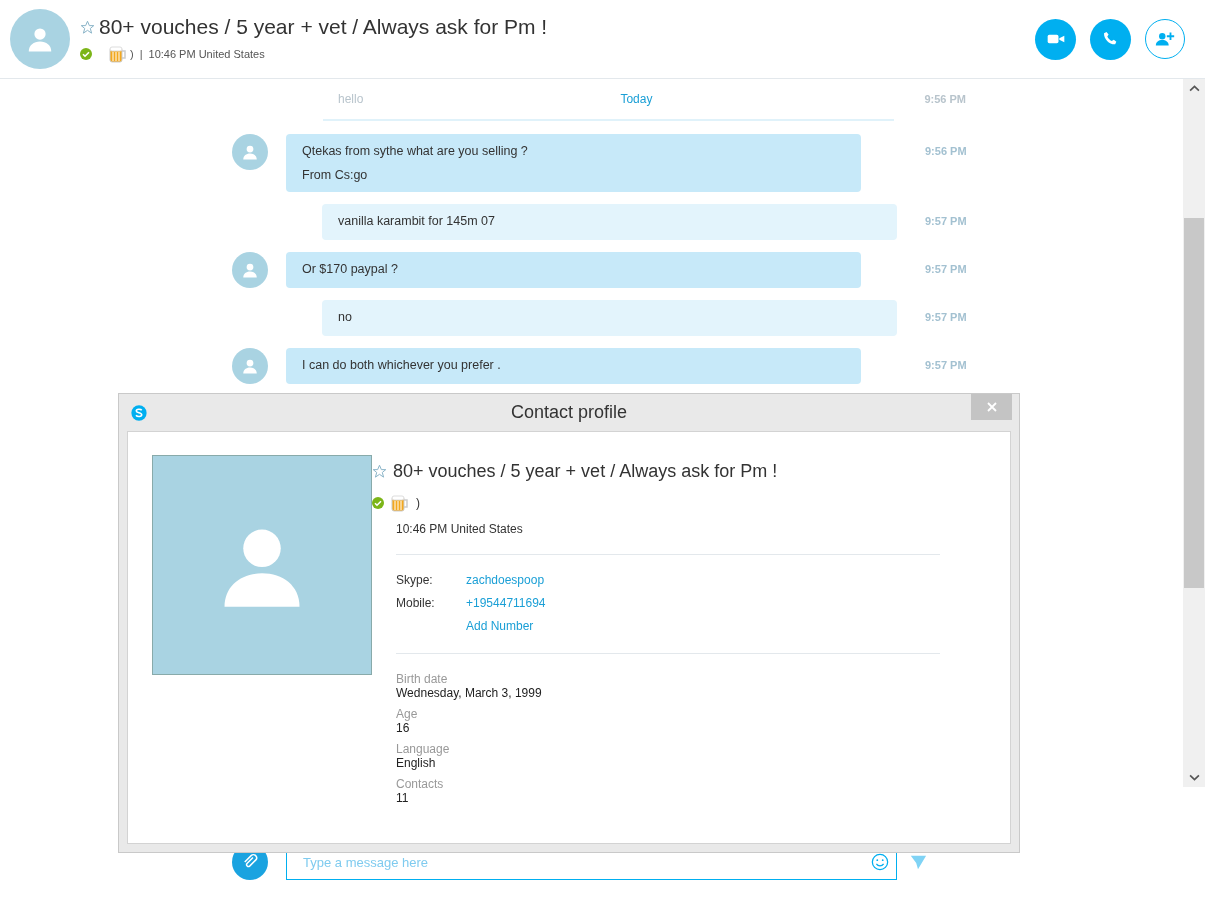  I want to click on contact-link: Add Number, so click(500, 627).